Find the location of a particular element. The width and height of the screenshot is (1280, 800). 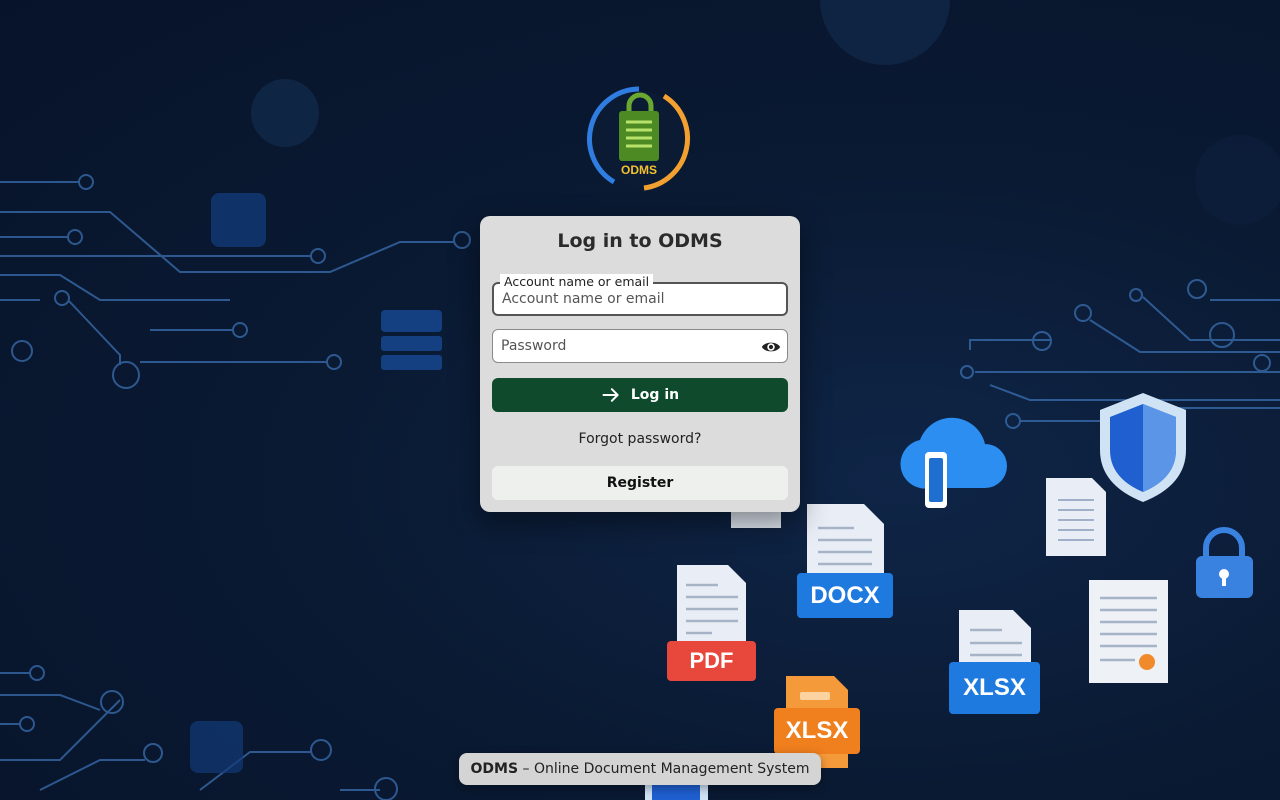

register-button: Register is located at coordinates (640, 483).